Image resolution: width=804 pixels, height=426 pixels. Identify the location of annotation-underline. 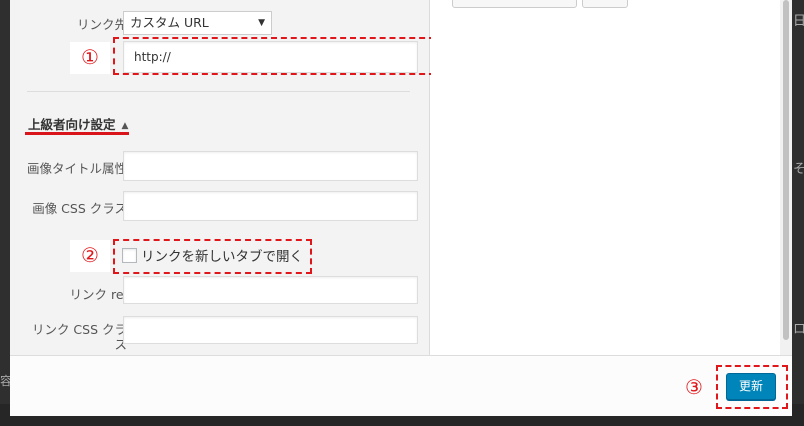
(77, 133).